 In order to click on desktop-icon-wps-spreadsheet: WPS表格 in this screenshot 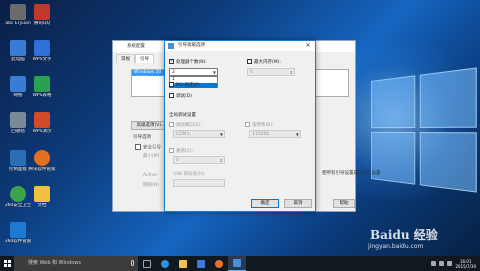, I will do `click(42, 87)`.